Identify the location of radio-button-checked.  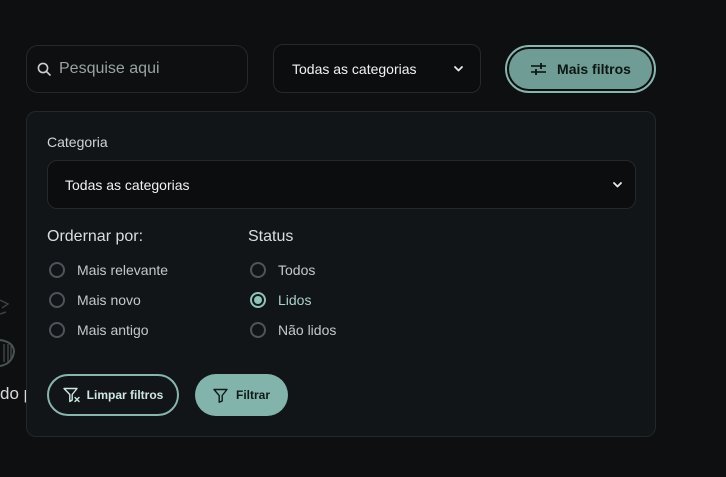
(258, 300).